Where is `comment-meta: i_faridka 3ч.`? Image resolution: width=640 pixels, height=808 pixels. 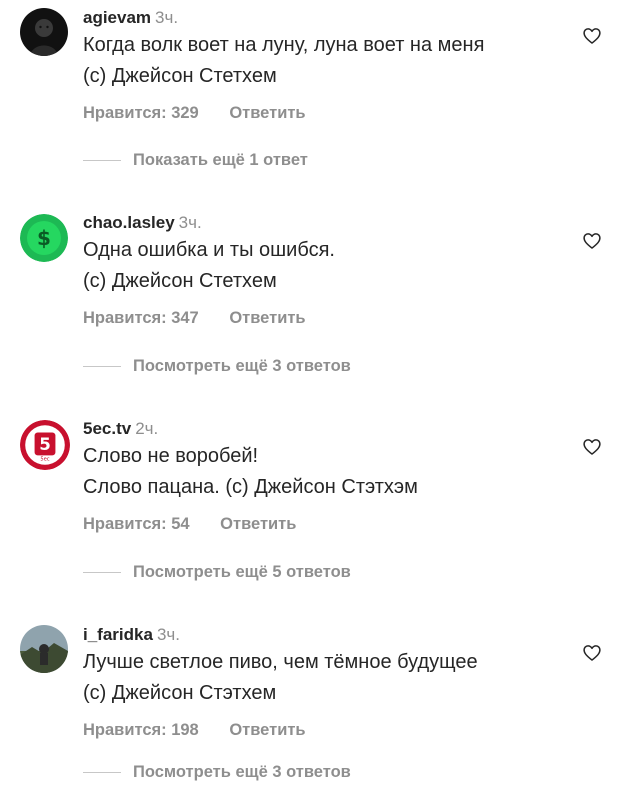
comment-meta: i_faridka 3ч. is located at coordinates (331, 635).